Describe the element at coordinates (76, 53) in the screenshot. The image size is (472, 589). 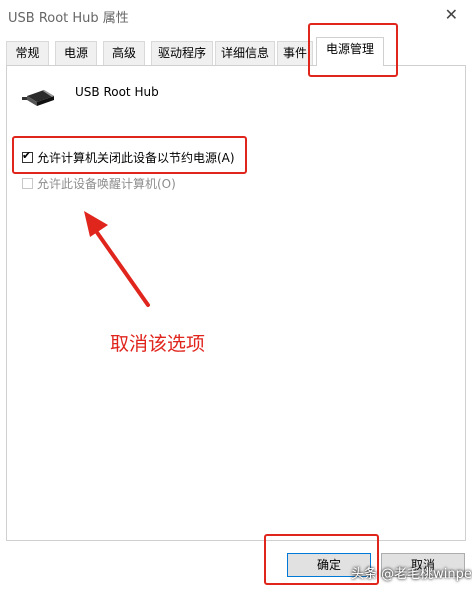
I see `tab-power: 电源` at that location.